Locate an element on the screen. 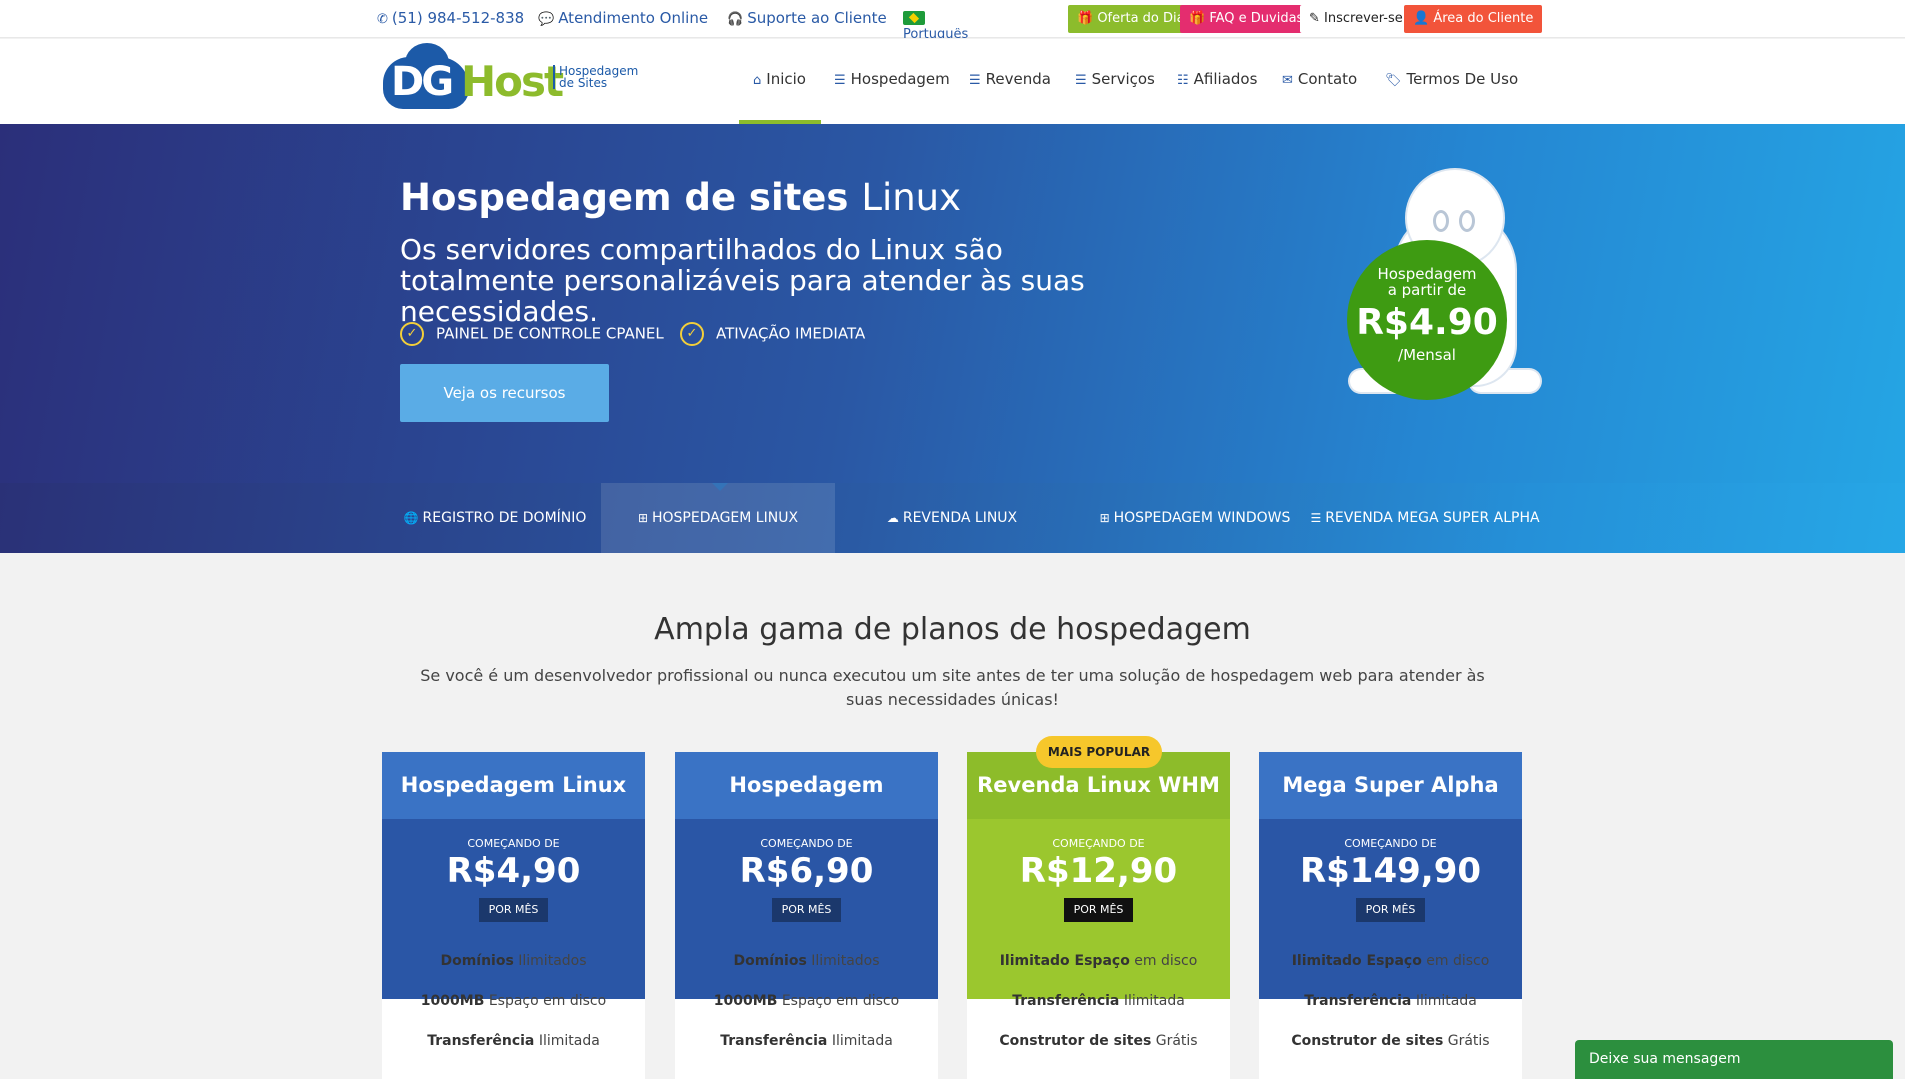 This screenshot has width=1905, height=1079. nav-termos-label: Termos De Uso is located at coordinates (1462, 79).